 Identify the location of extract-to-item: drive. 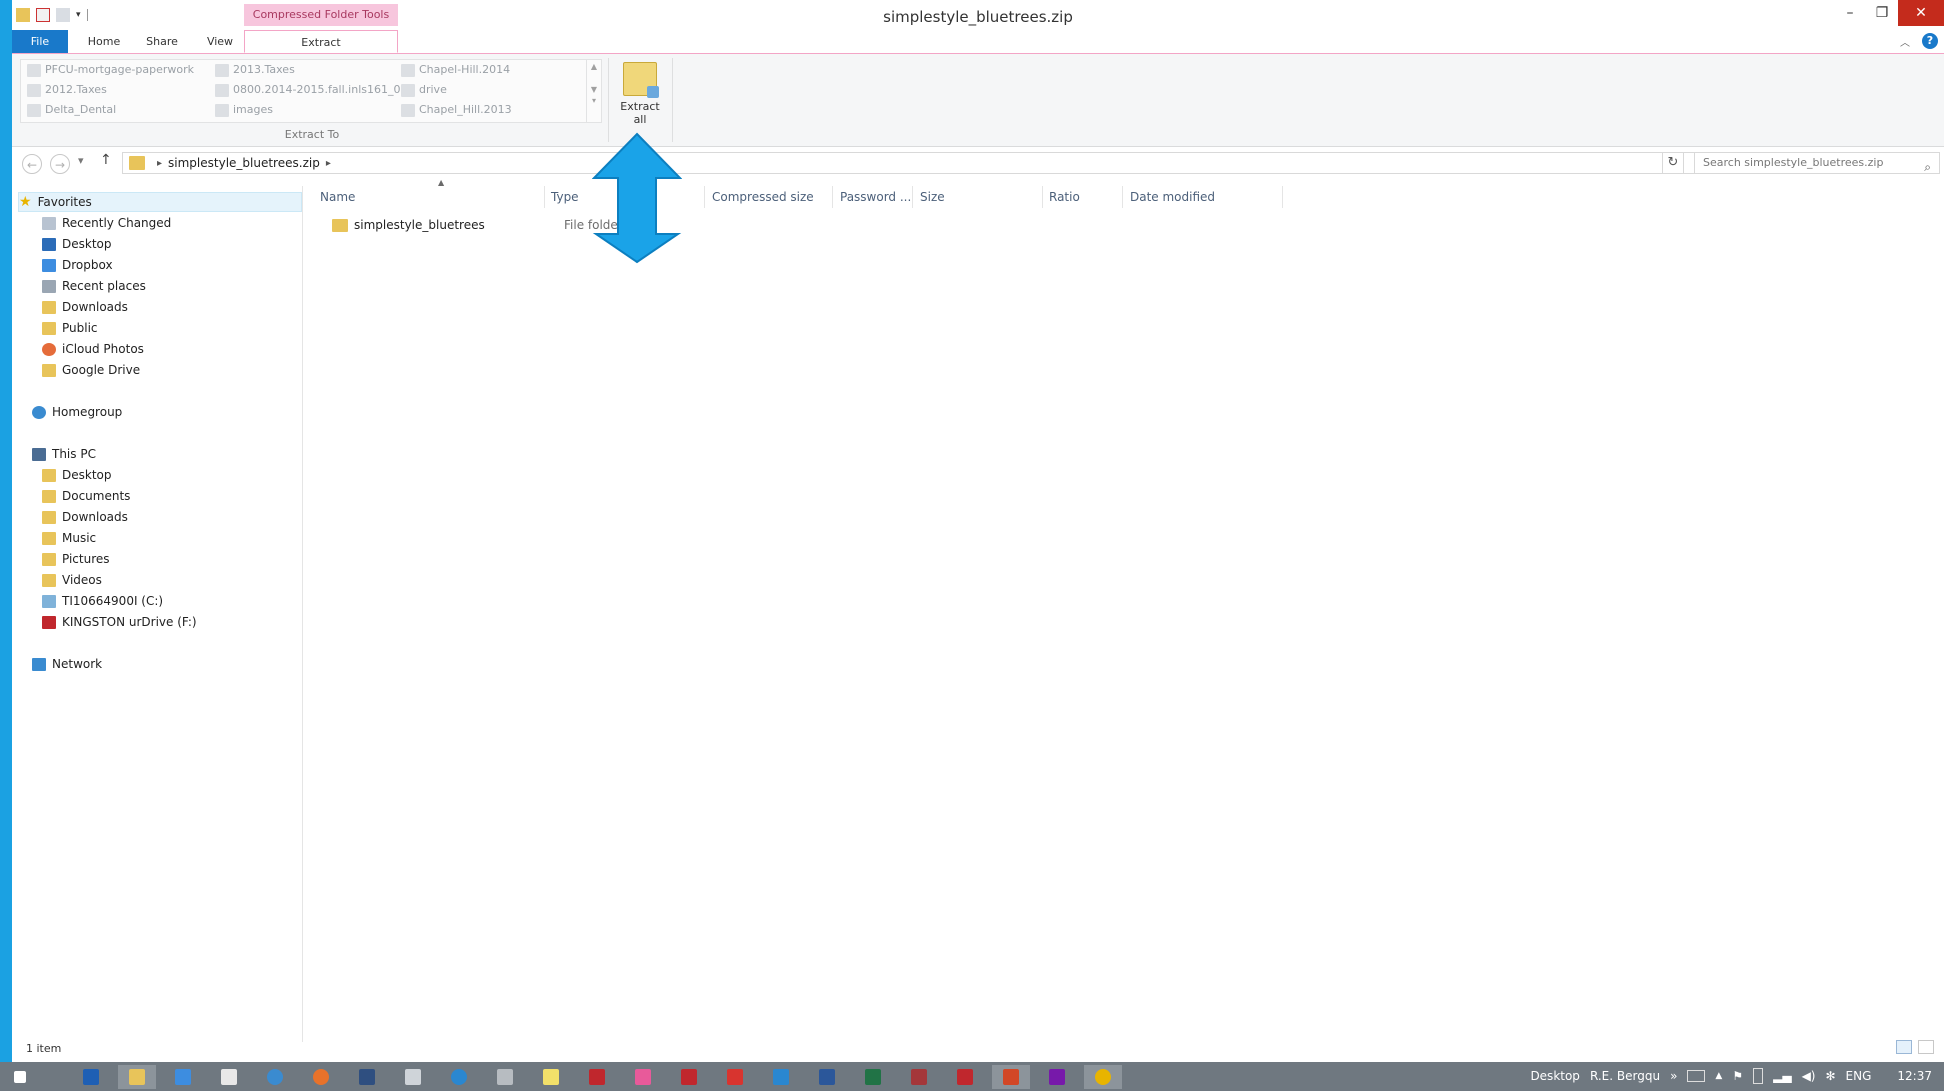
(424, 90).